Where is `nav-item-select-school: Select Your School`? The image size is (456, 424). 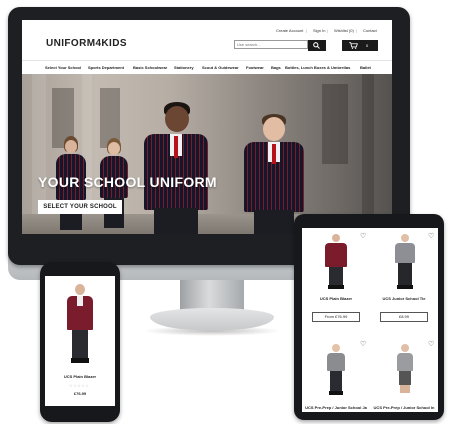 nav-item-select-school: Select Your School is located at coordinates (63, 67).